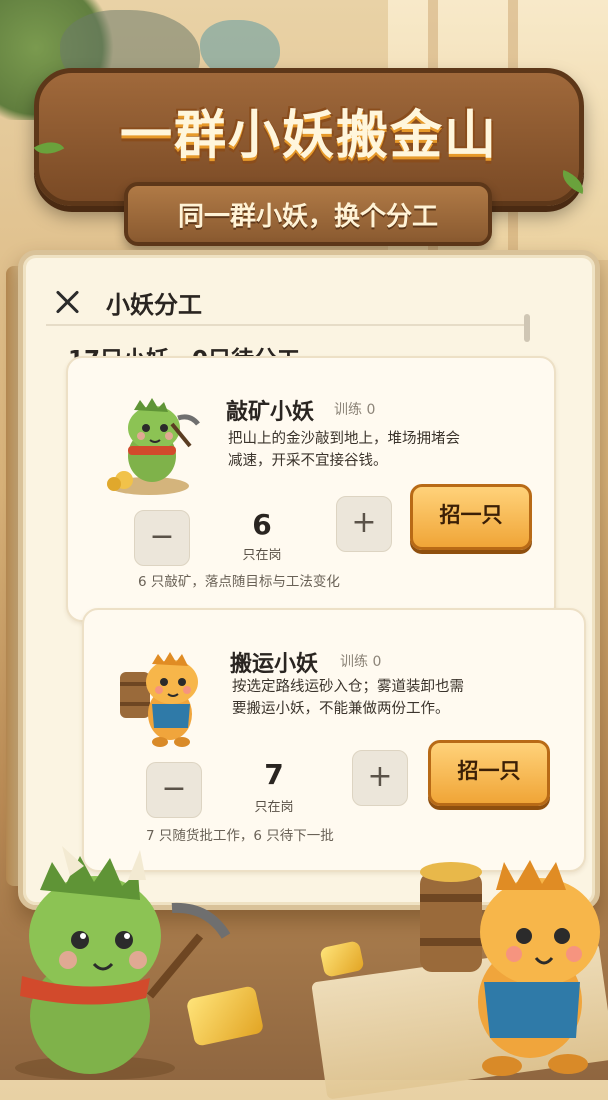 Image resolution: width=608 pixels, height=1100 pixels. I want to click on orange-dino-porter-mascot-icon, so click(510, 968).